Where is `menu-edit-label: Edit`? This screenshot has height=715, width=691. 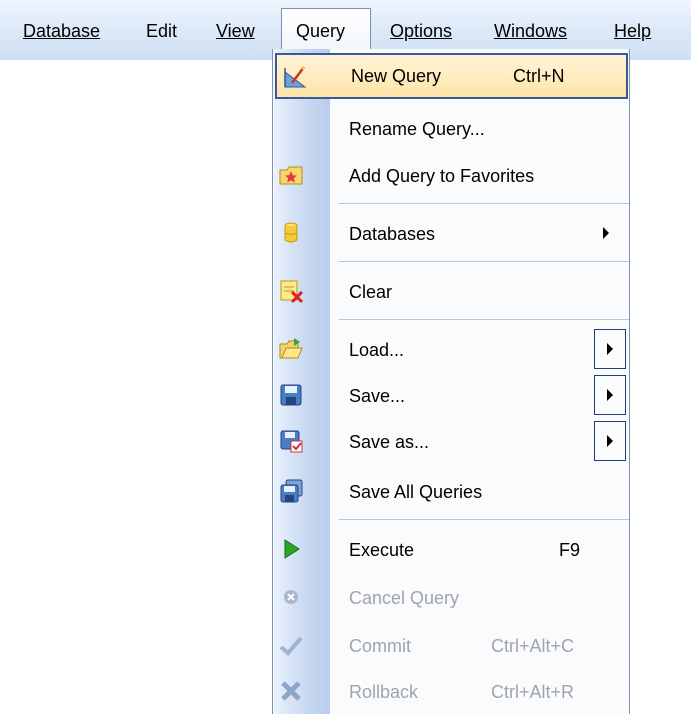 menu-edit-label: Edit is located at coordinates (162, 31).